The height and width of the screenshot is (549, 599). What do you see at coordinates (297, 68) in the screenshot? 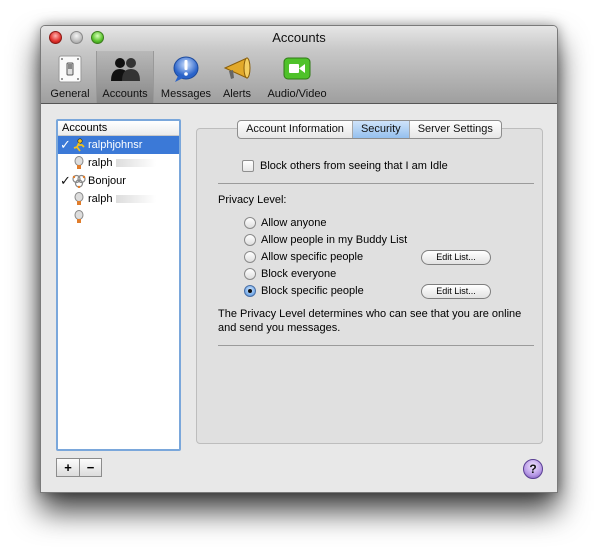
I see `video-camera-icon` at bounding box center [297, 68].